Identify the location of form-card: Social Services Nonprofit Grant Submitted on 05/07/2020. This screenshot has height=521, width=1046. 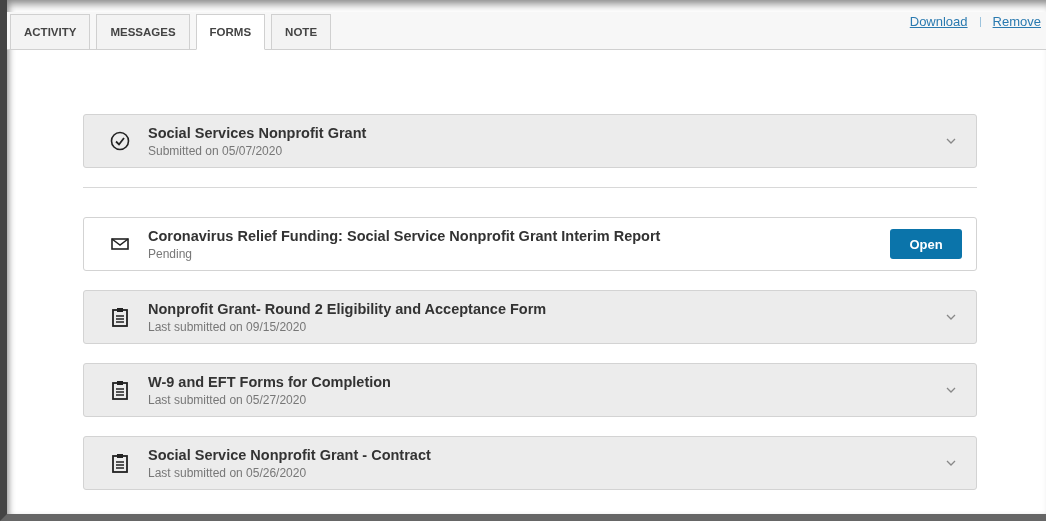
(530, 141).